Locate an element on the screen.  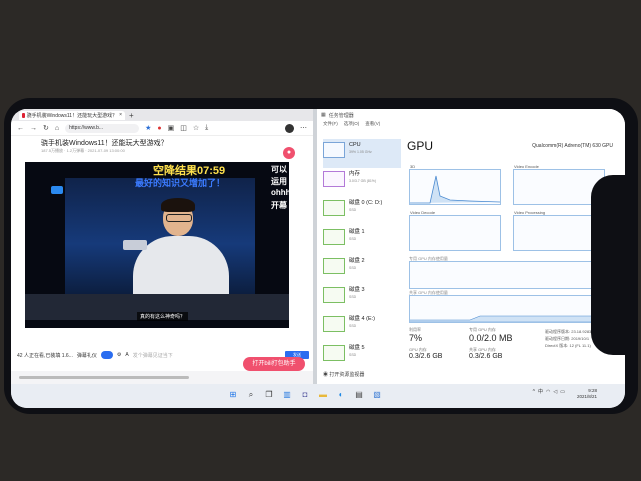
engine-label: Video Decode is located at coordinates (423, 212).